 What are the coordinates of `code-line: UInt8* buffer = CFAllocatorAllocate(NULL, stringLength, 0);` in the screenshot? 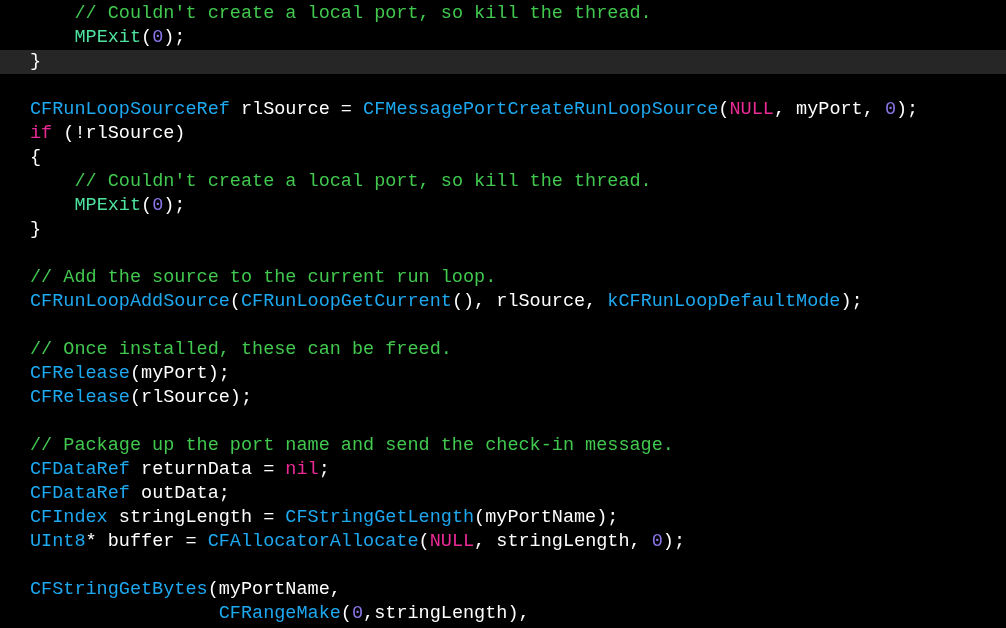 It's located at (358, 541).